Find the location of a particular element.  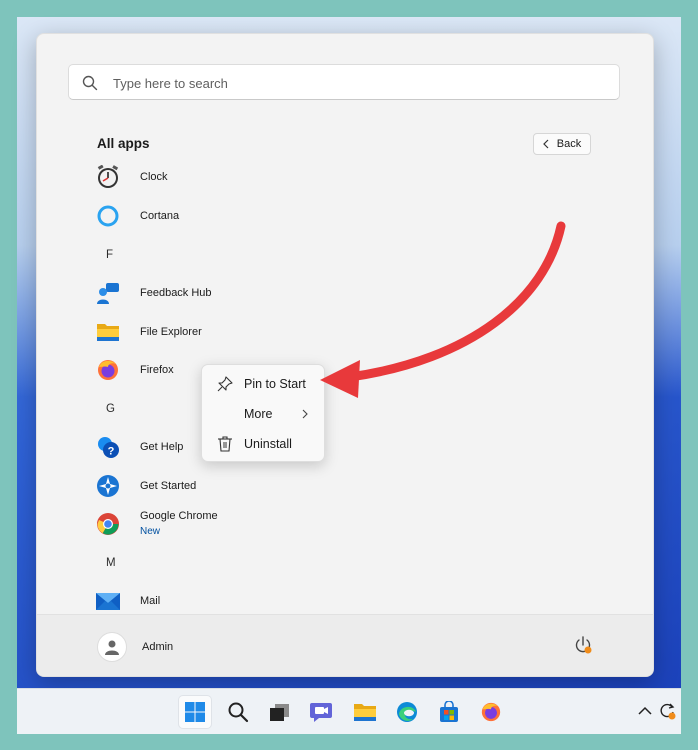

store-icon is located at coordinates (449, 711).